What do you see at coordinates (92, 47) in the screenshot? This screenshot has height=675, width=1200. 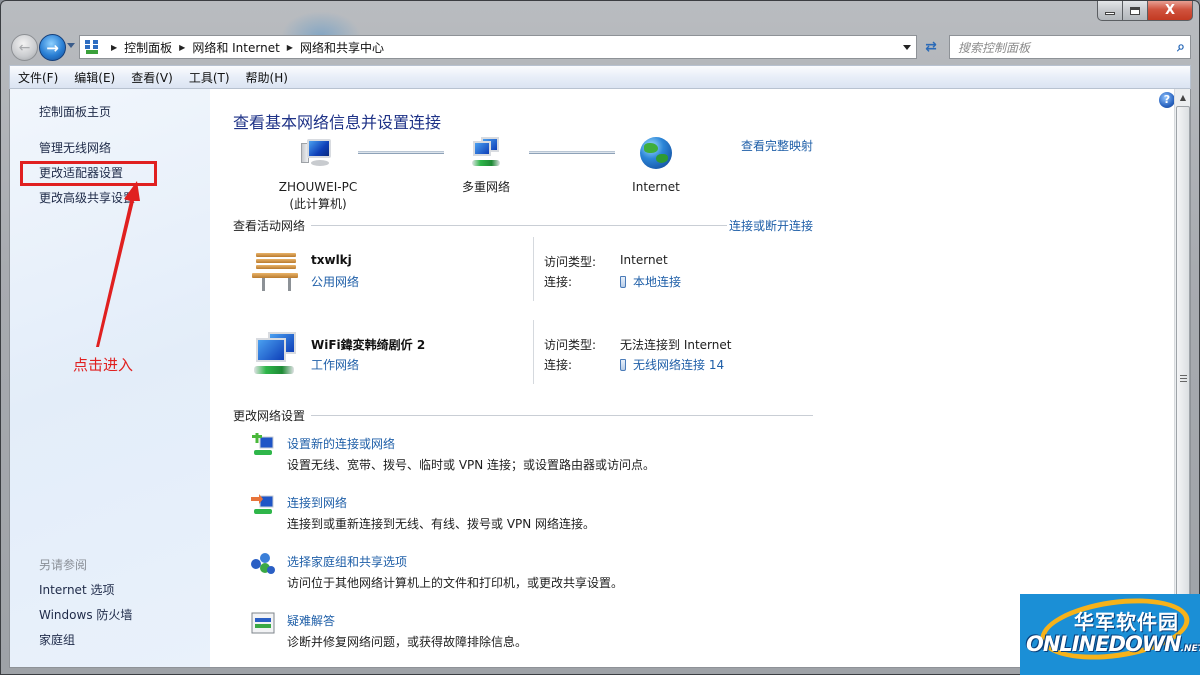 I see `control-panel-icon` at bounding box center [92, 47].